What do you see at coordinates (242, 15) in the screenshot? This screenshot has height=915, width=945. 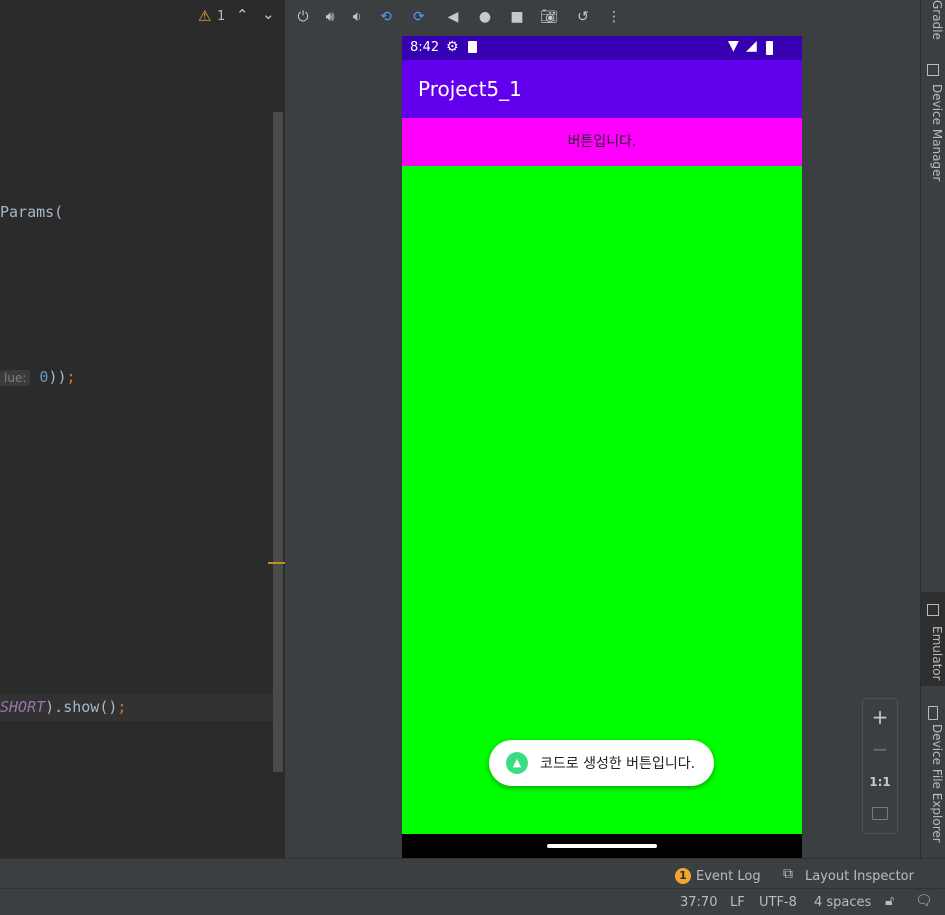 I see `previous-highlight-icon: ⌃` at bounding box center [242, 15].